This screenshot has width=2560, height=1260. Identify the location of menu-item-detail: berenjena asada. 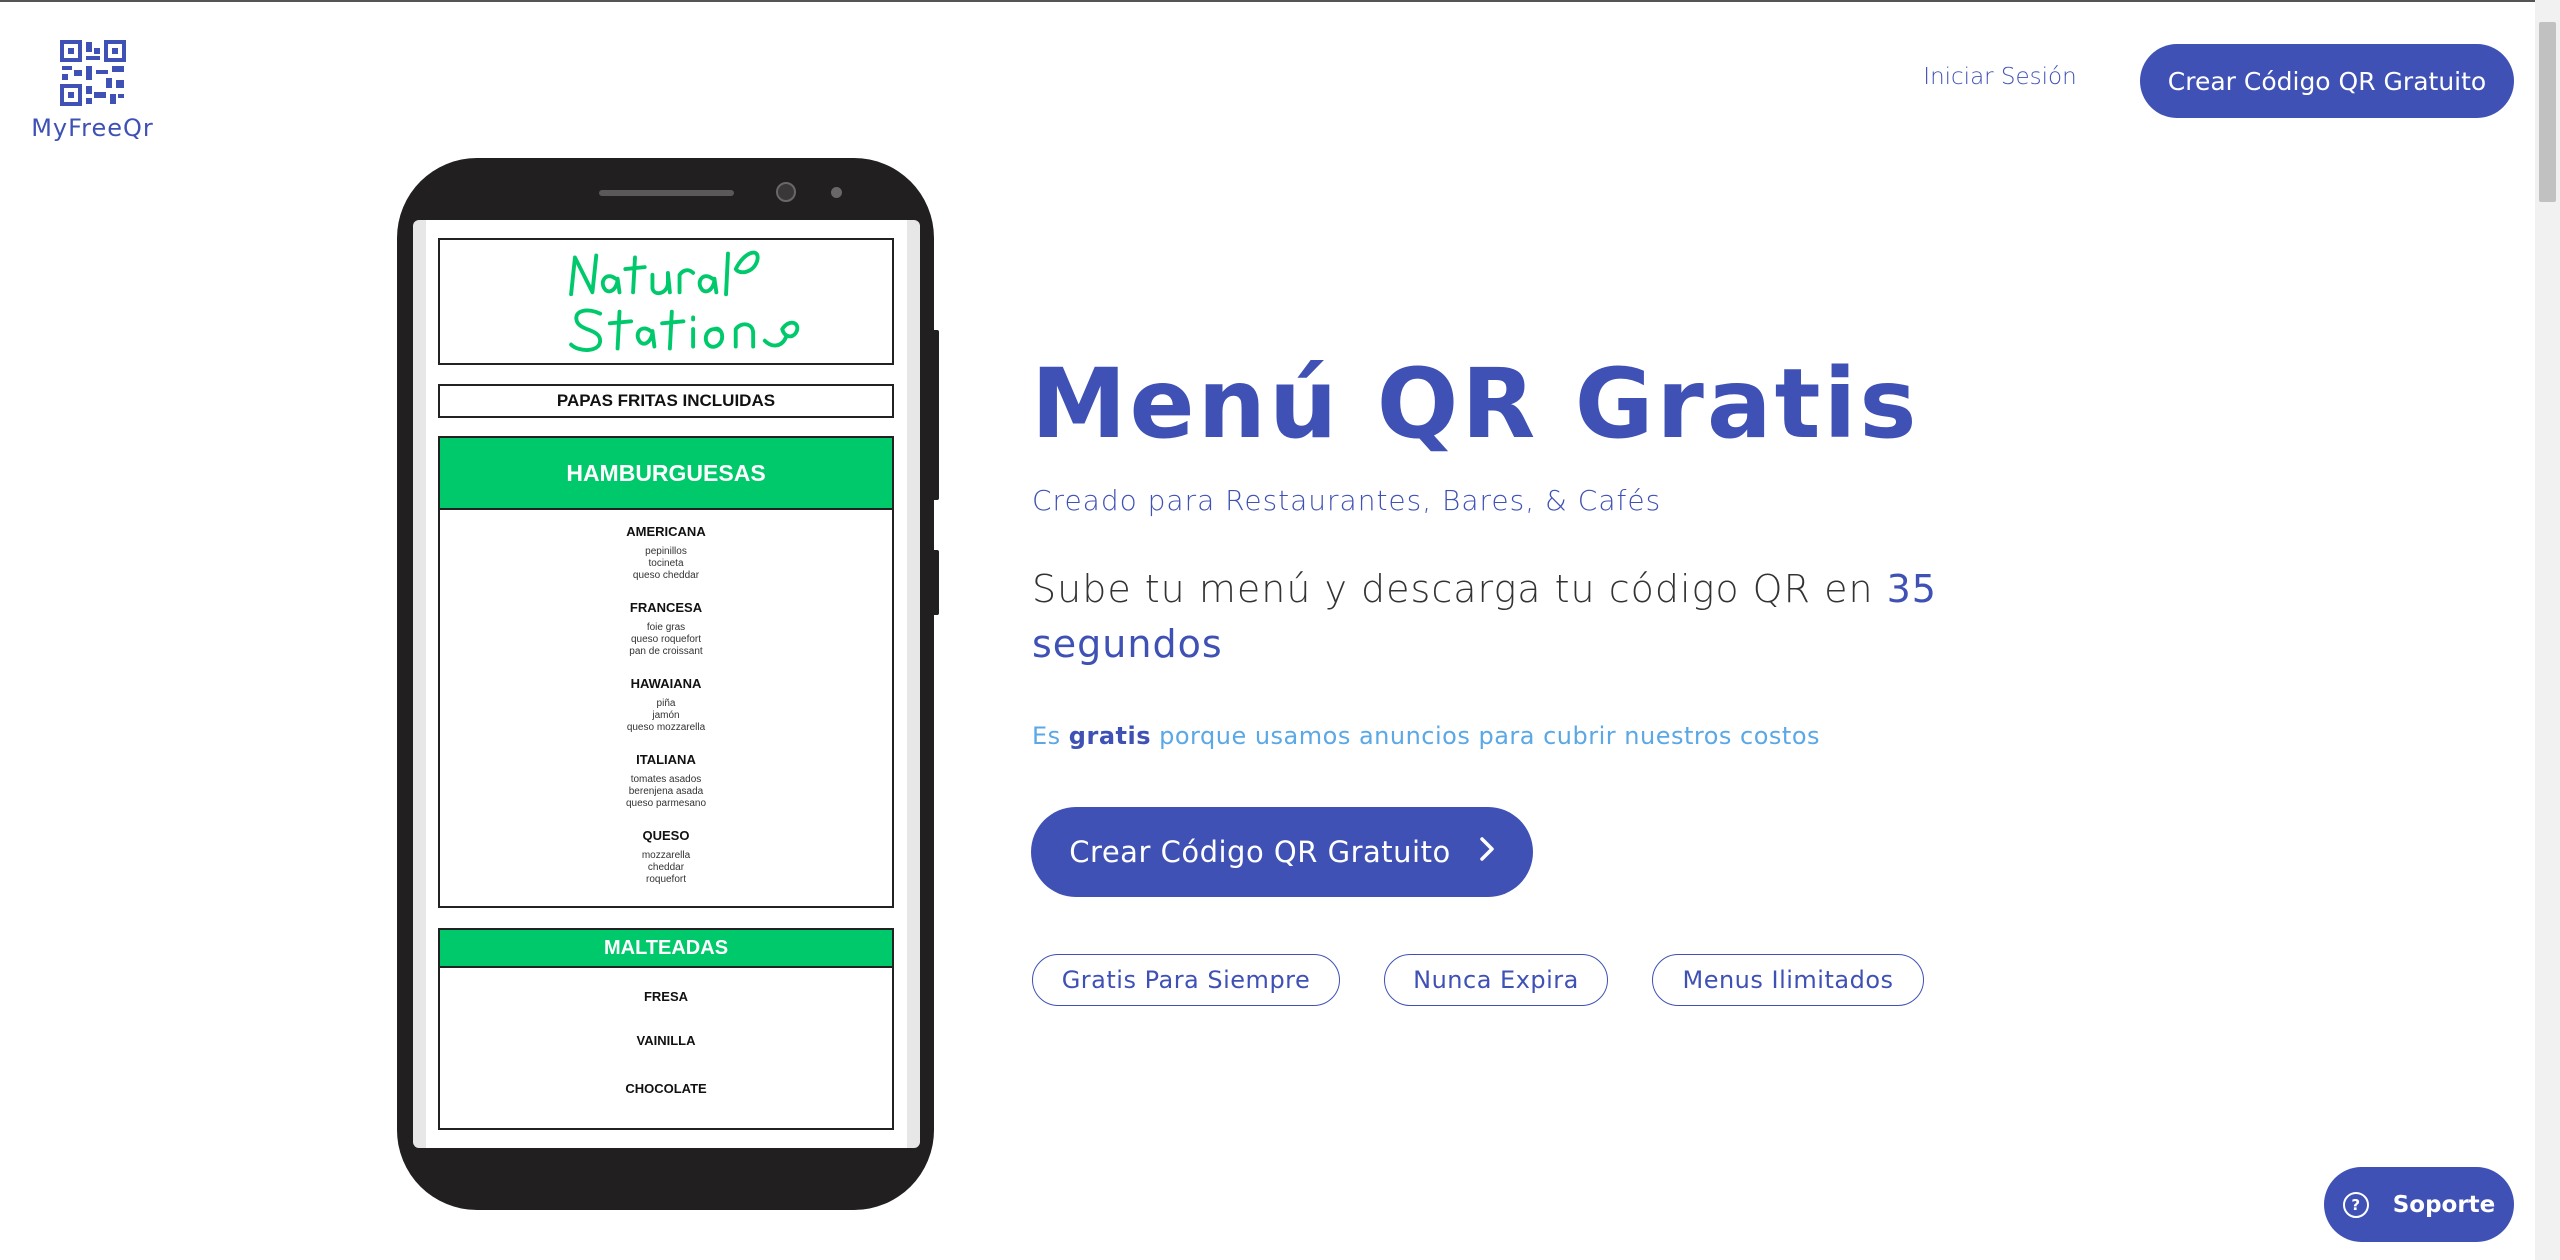
(666, 791).